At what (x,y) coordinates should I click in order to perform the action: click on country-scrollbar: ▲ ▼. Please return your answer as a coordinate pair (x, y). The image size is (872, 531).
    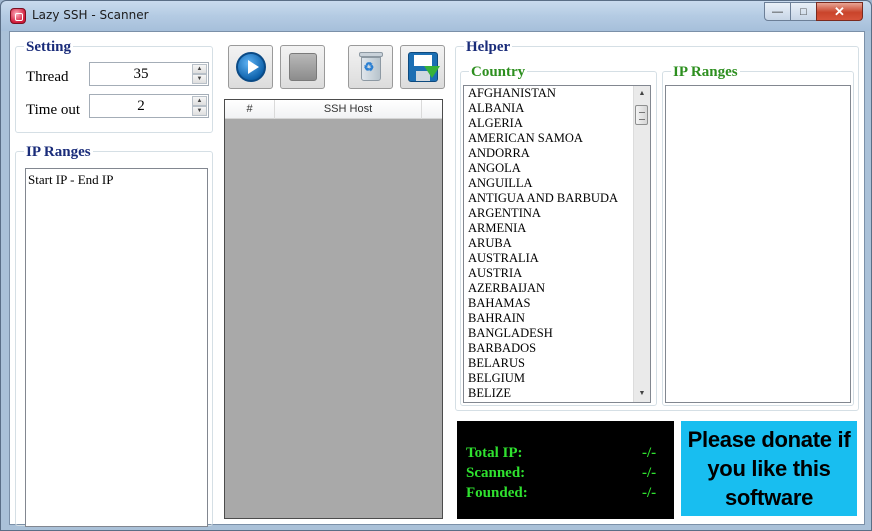
    Looking at the image, I should click on (641, 244).